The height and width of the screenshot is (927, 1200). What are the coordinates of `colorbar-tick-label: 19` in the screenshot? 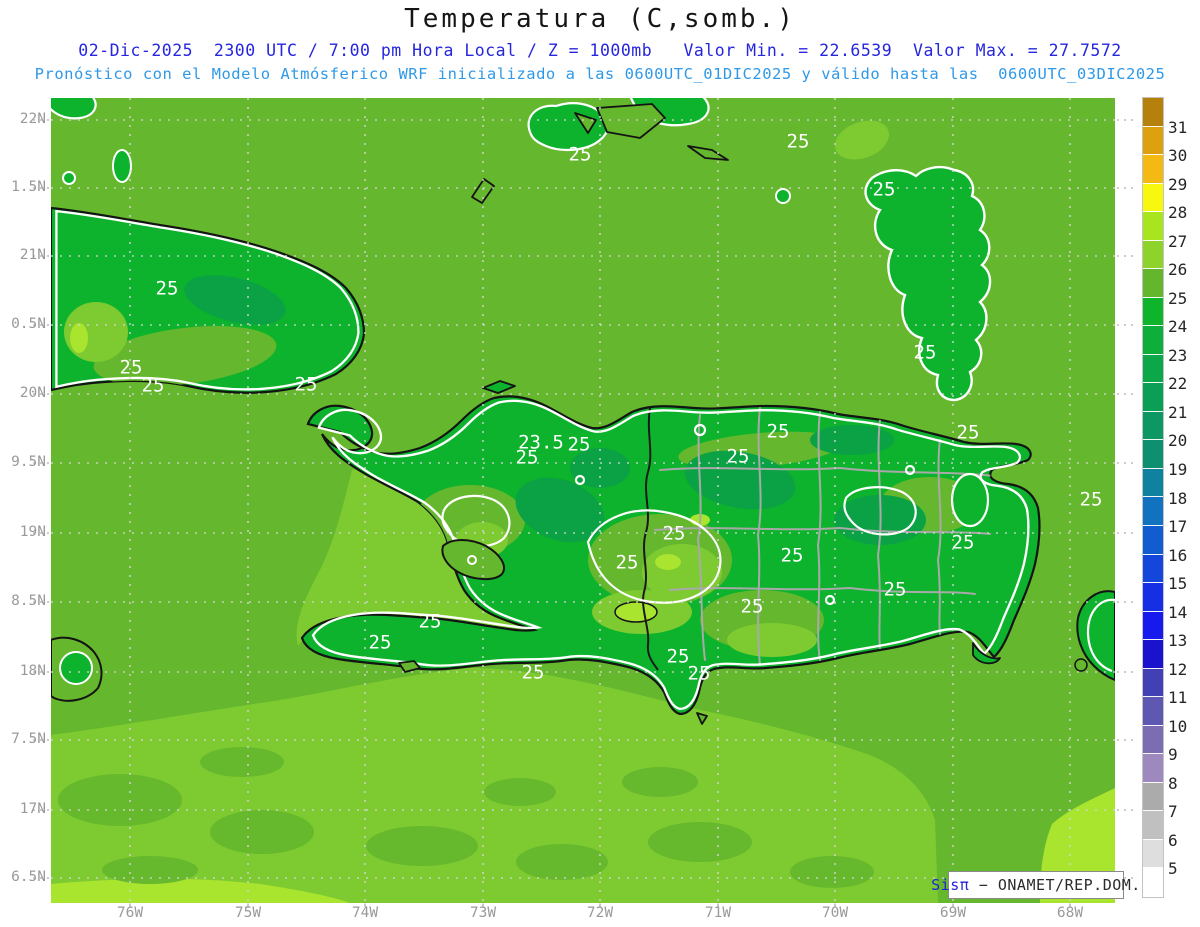 It's located at (1178, 469).